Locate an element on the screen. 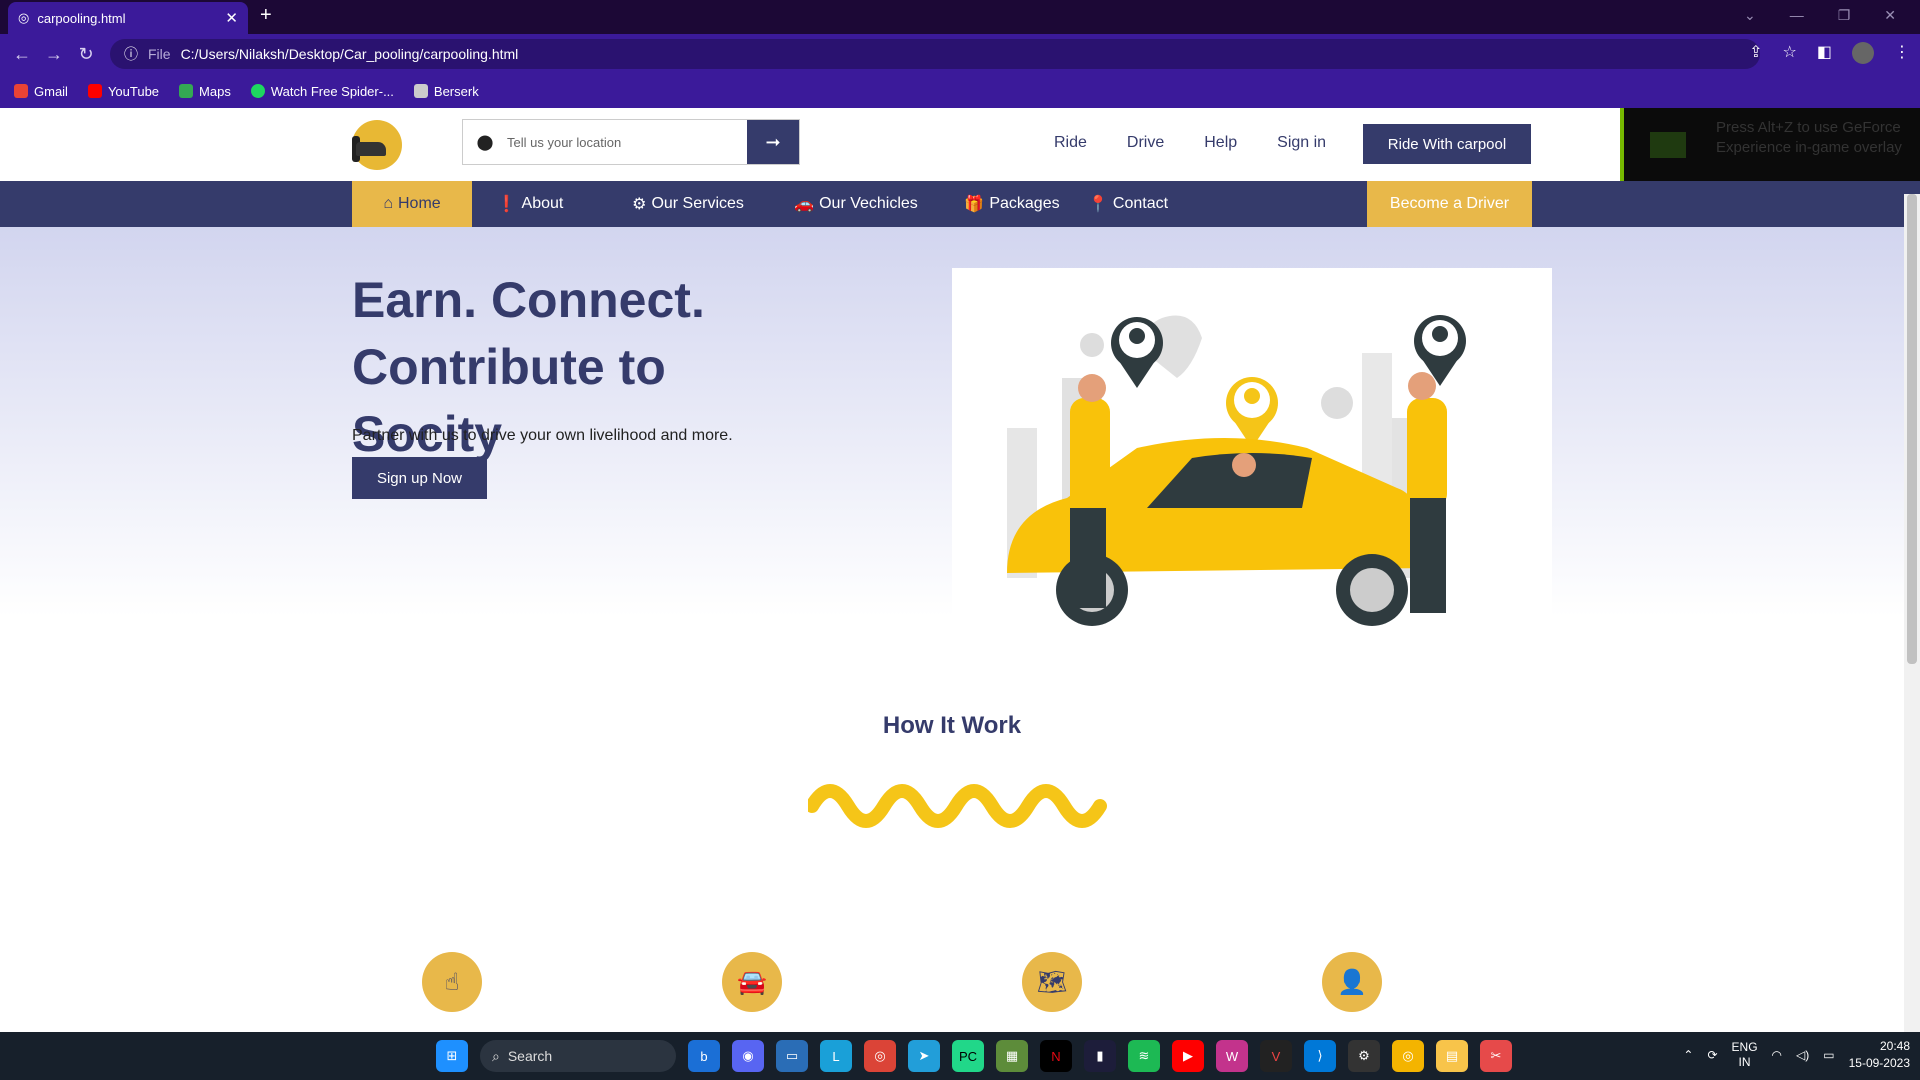 Image resolution: width=1920 pixels, height=1080 pixels. battery-icon: ▭ is located at coordinates (1828, 1055).